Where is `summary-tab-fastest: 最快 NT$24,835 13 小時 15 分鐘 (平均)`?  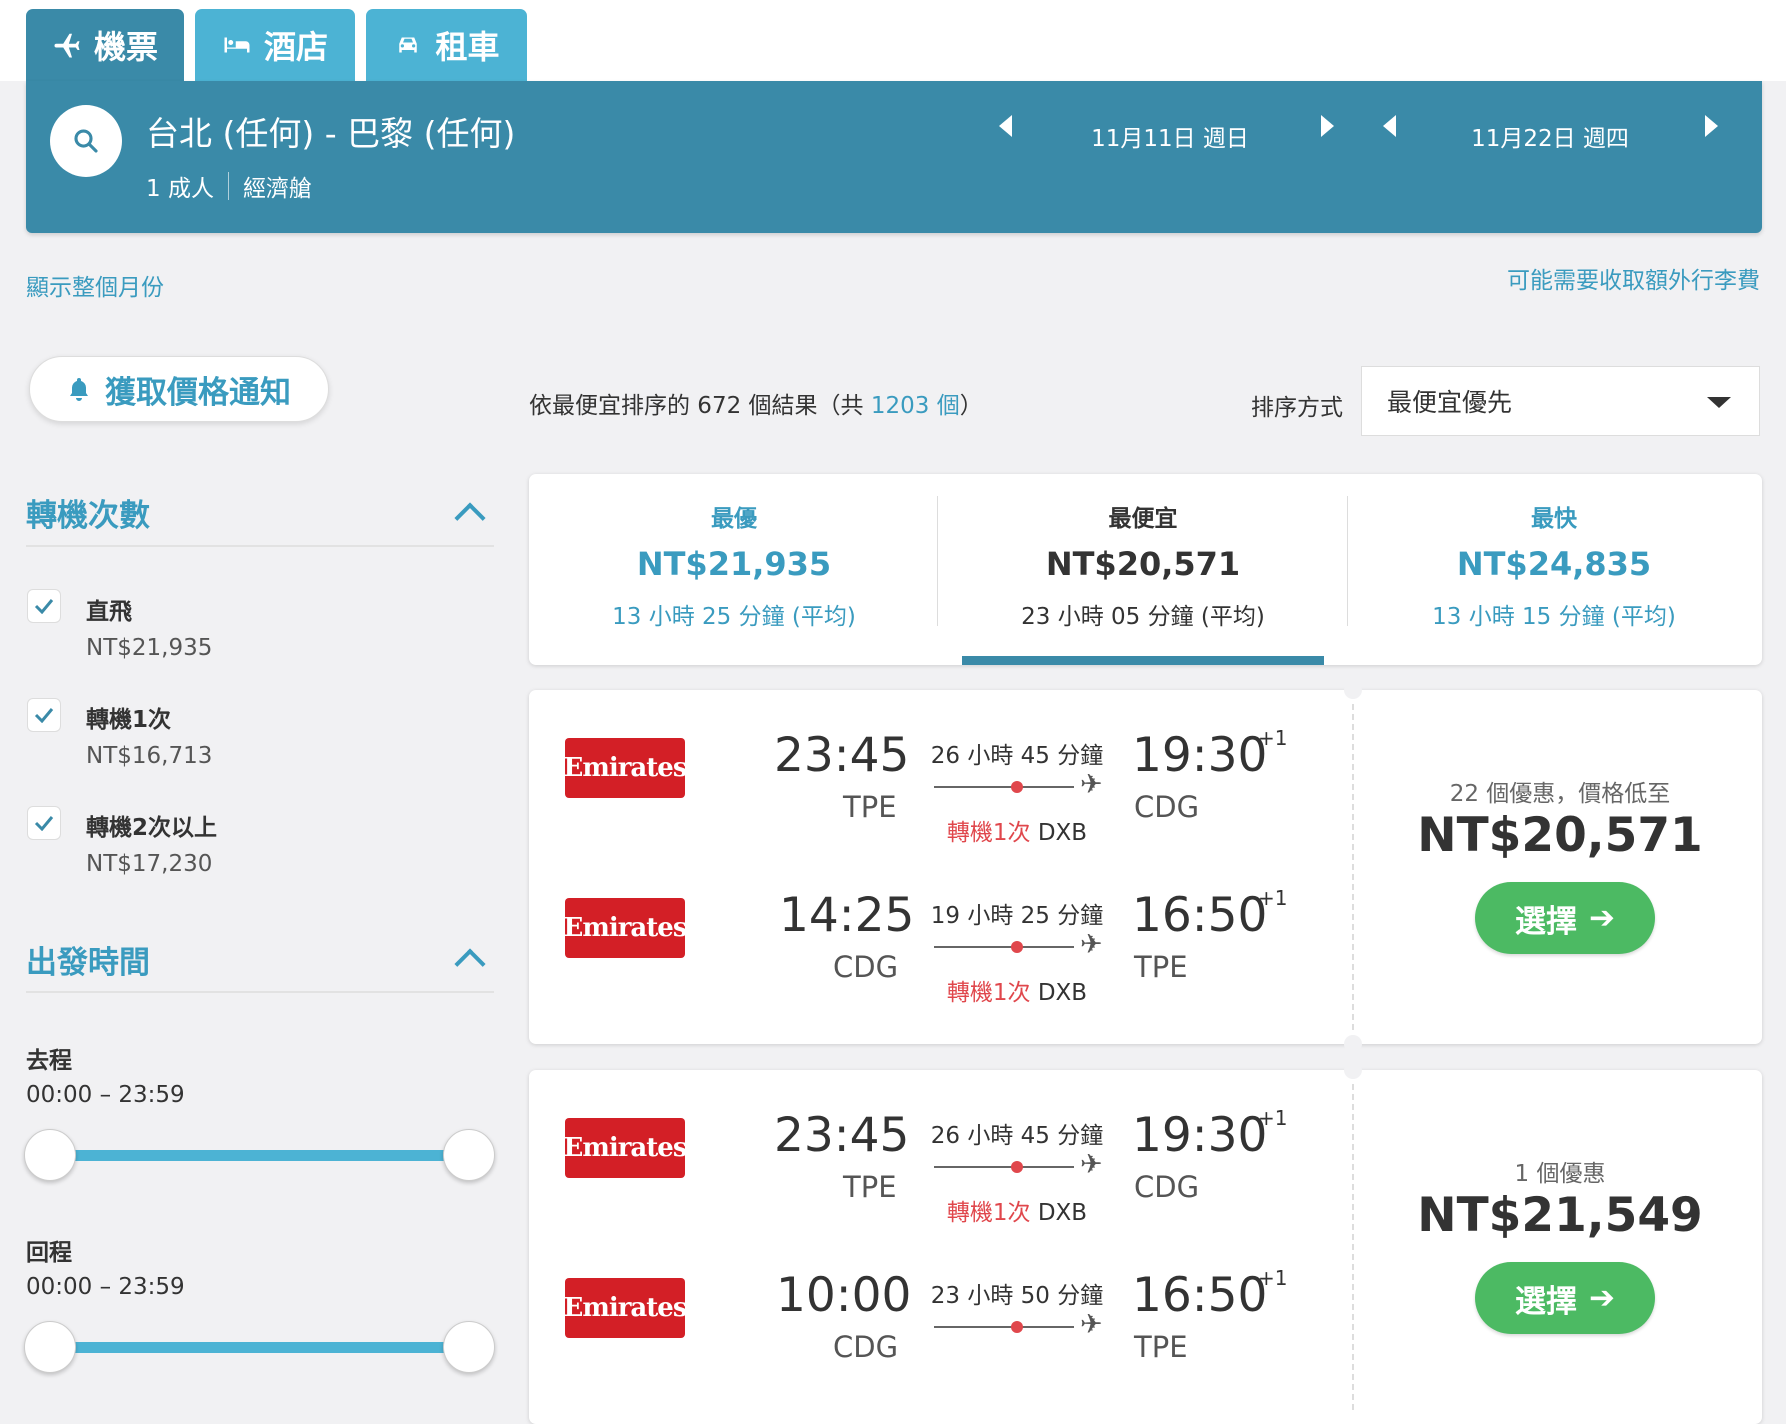
summary-tab-fastest: 最快 NT$24,835 13 小時 15 分鐘 (平均) is located at coordinates (1554, 569).